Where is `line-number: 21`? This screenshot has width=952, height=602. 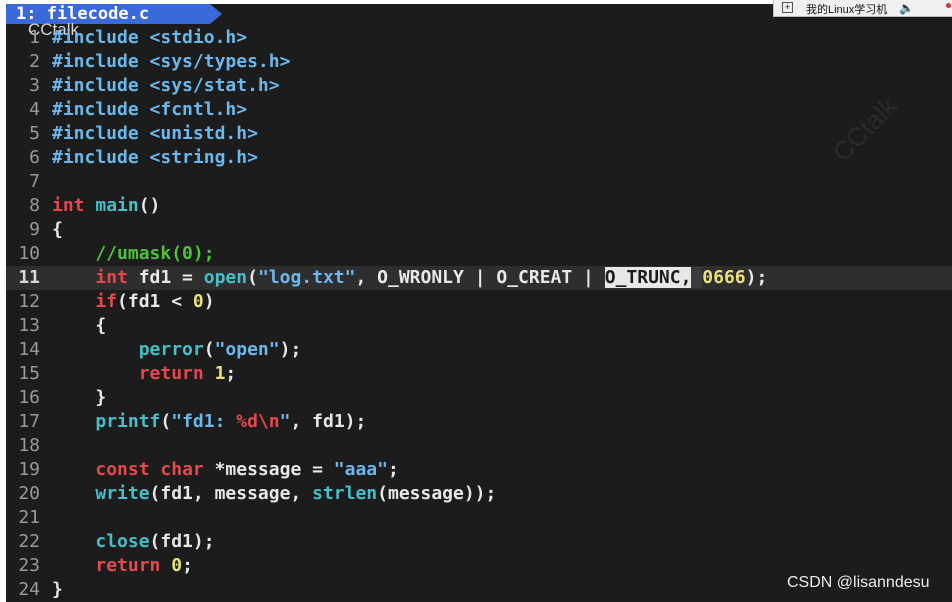
line-number: 21 is located at coordinates (29, 517).